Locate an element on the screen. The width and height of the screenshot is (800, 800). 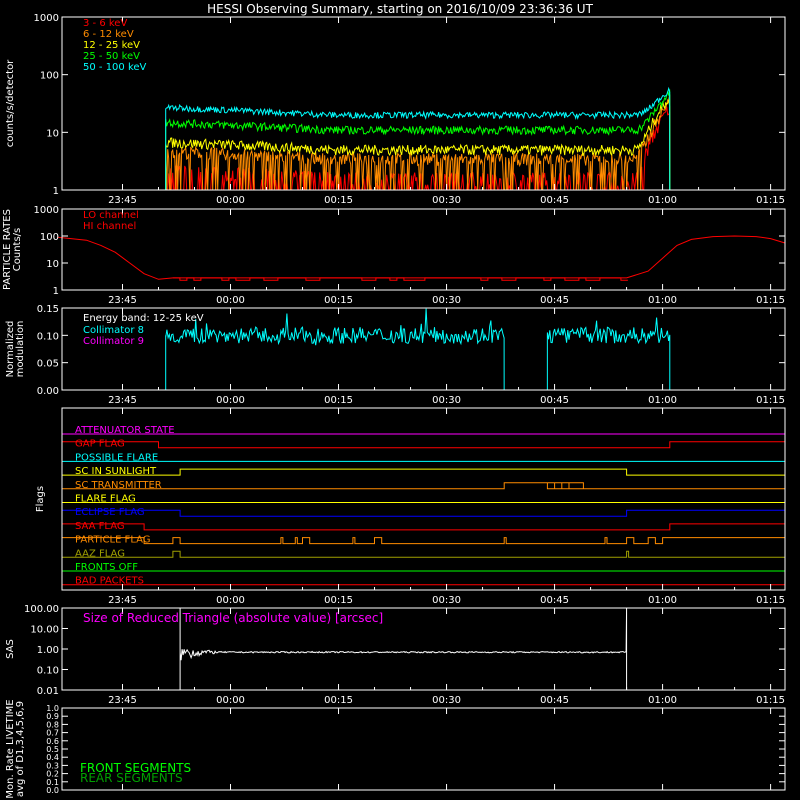
flags-flag-label: ECLIPSE FLAG is located at coordinates (110, 512).